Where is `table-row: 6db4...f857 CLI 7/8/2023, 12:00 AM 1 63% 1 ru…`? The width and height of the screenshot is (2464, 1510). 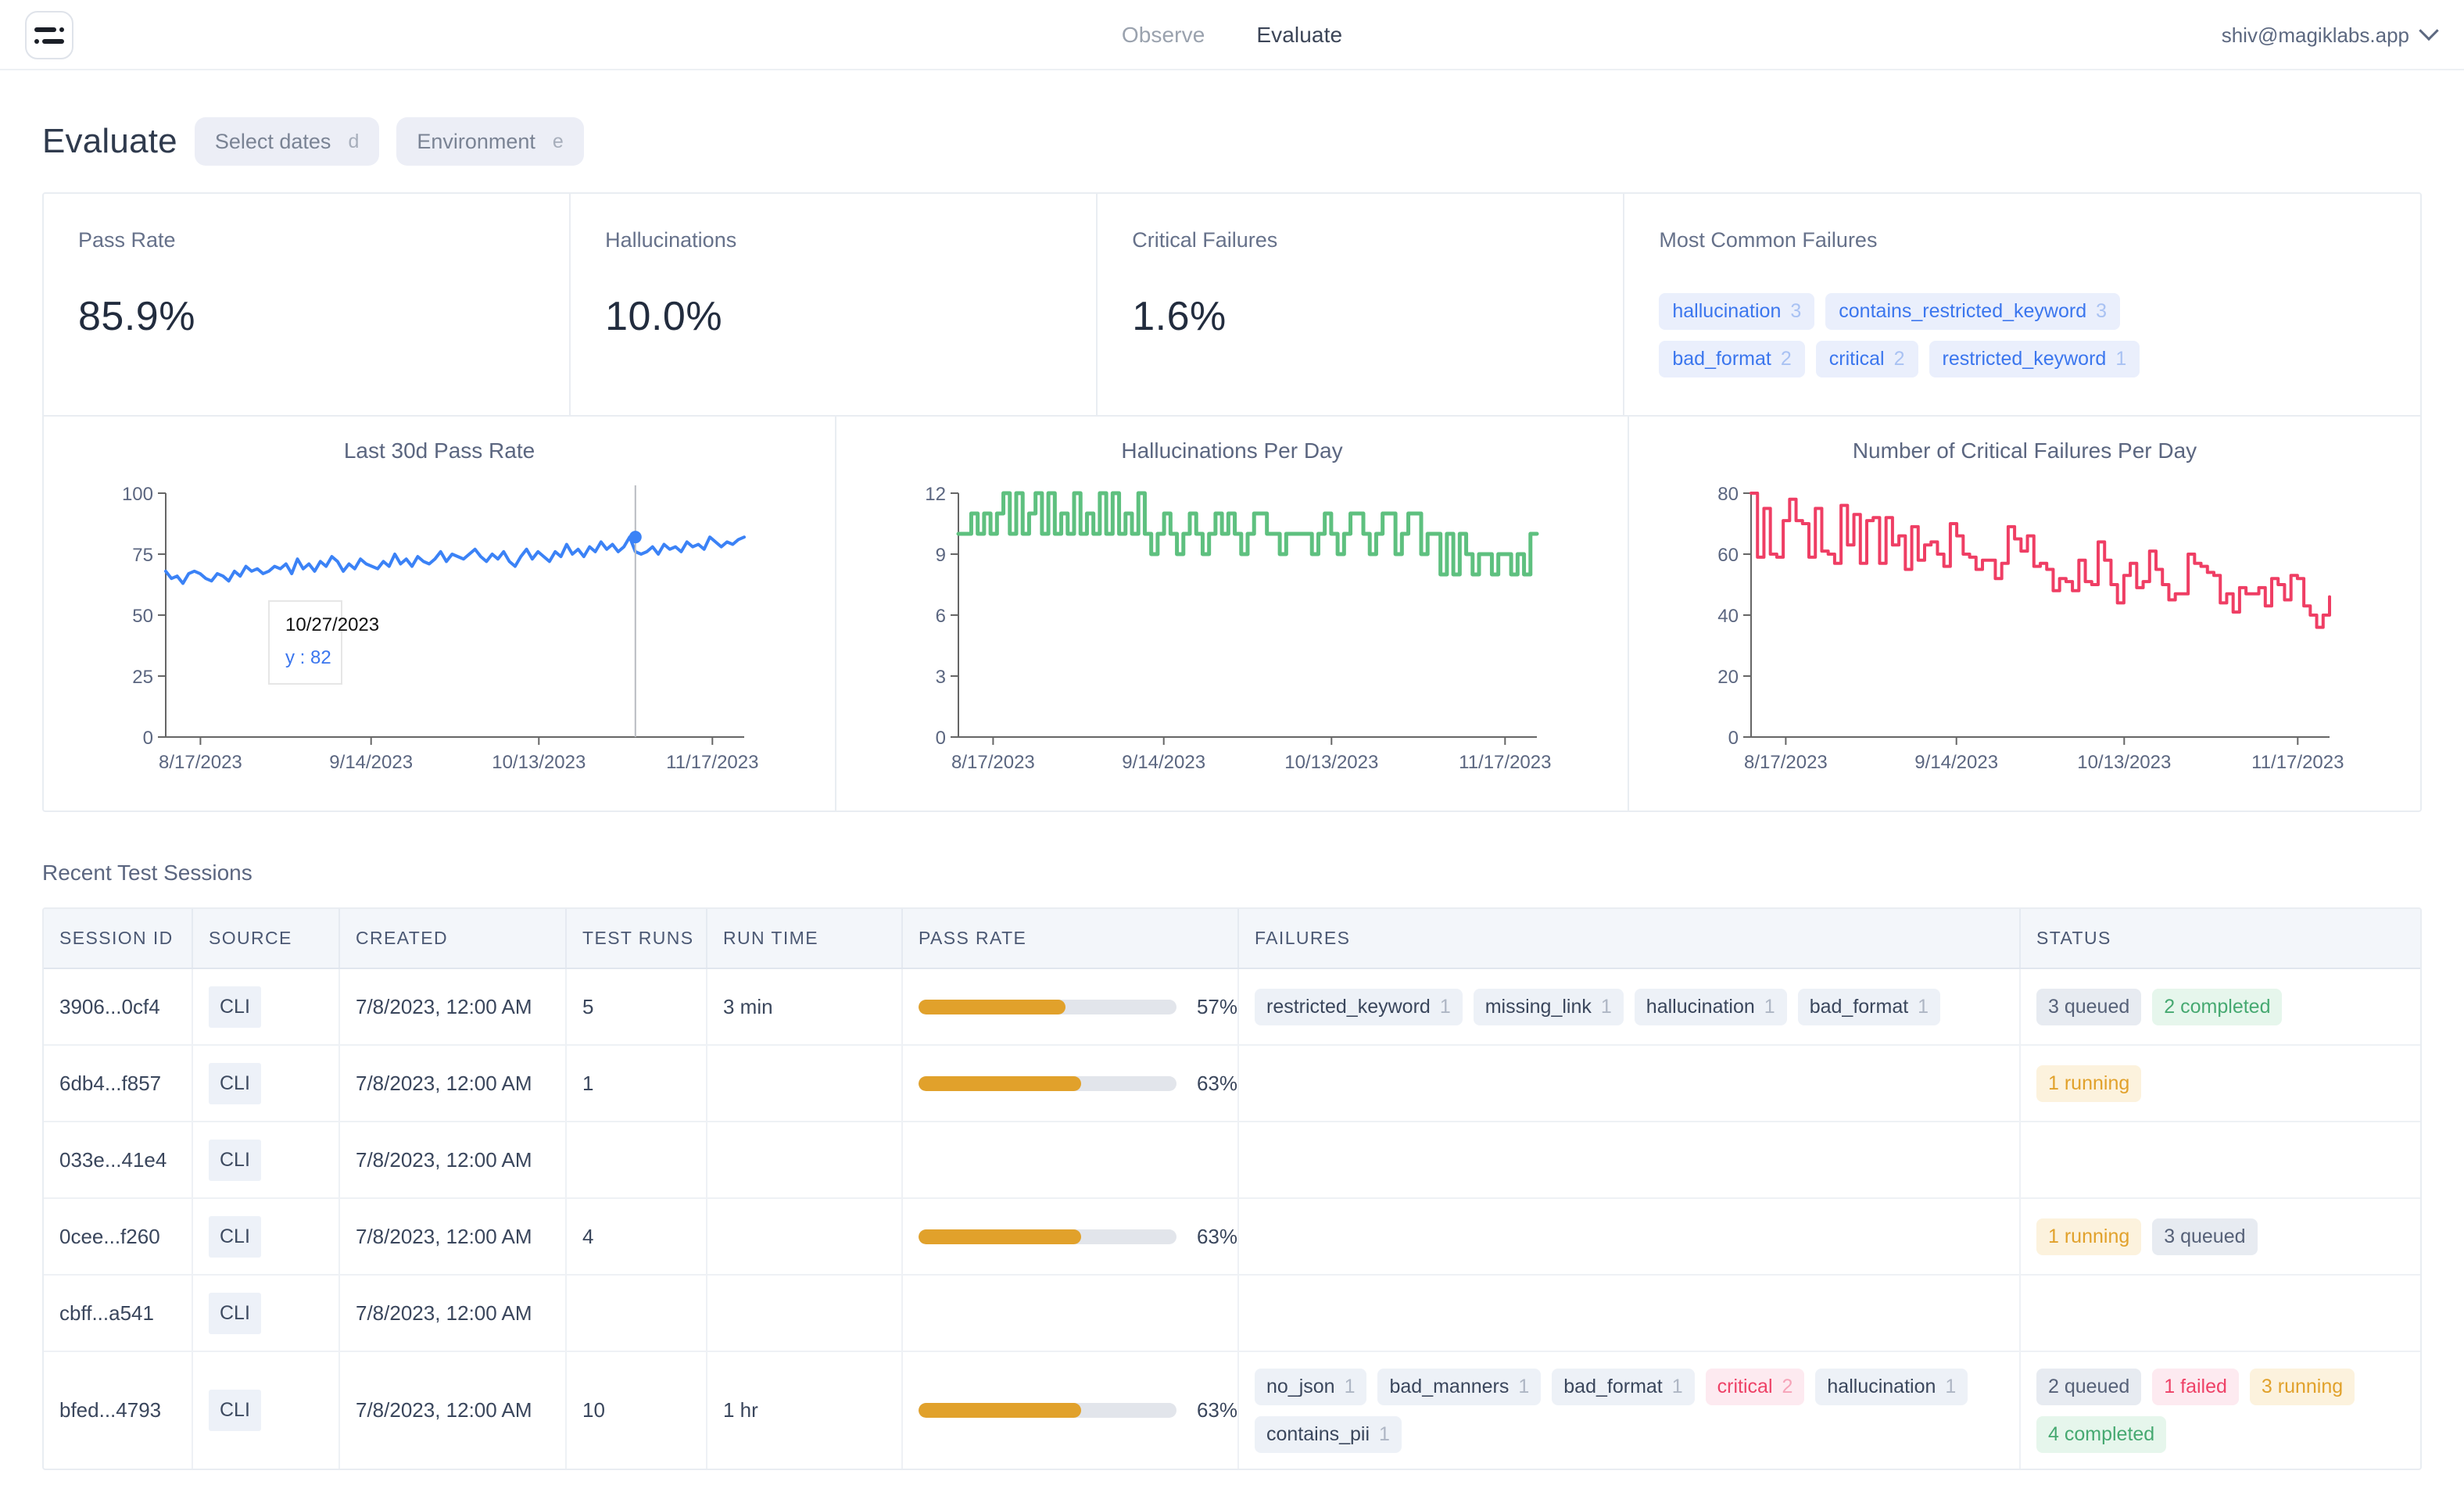 table-row: 6db4...f857 CLI 7/8/2023, 12:00 AM 1 63% 1 ru… is located at coordinates (1232, 1083).